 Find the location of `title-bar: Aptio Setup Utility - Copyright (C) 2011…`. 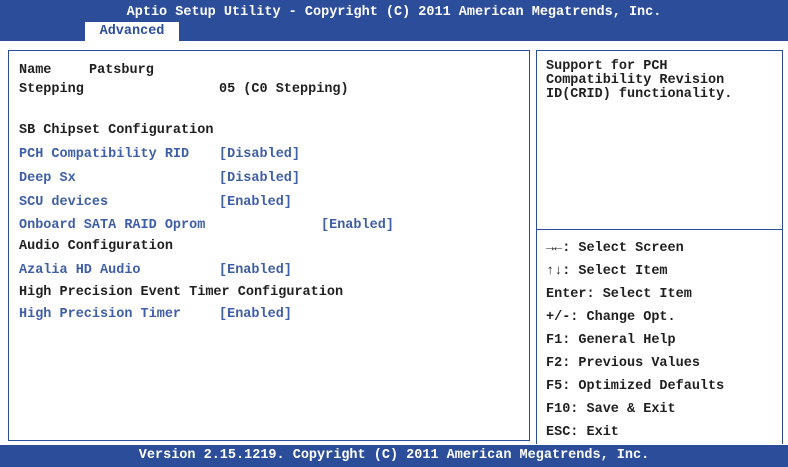

title-bar: Aptio Setup Utility - Copyright (C) 2011… is located at coordinates (394, 20).